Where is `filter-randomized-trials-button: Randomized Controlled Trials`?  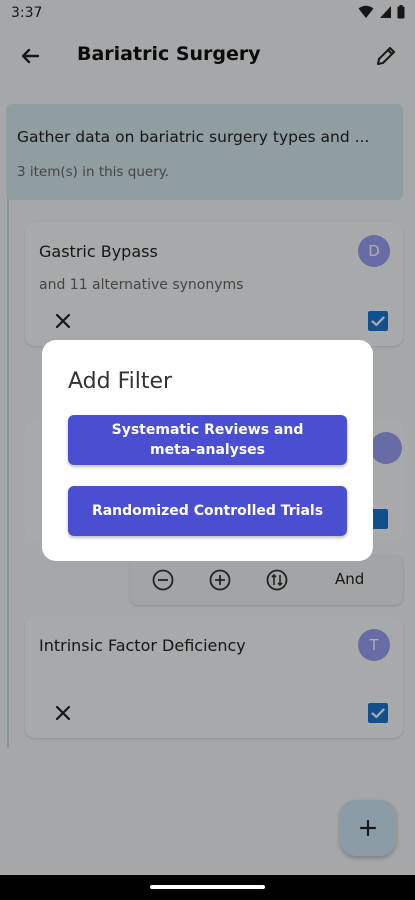
filter-randomized-trials-button: Randomized Controlled Trials is located at coordinates (207, 511).